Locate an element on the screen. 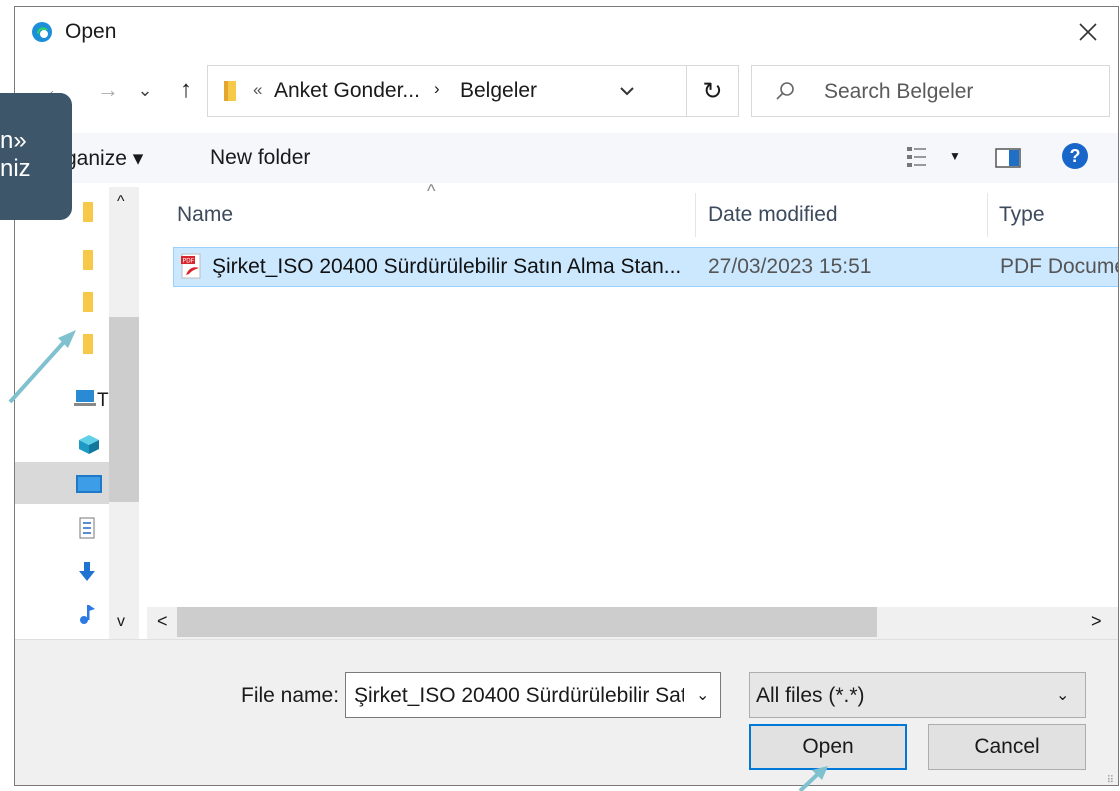  file-name-label: File name: is located at coordinates (290, 695).